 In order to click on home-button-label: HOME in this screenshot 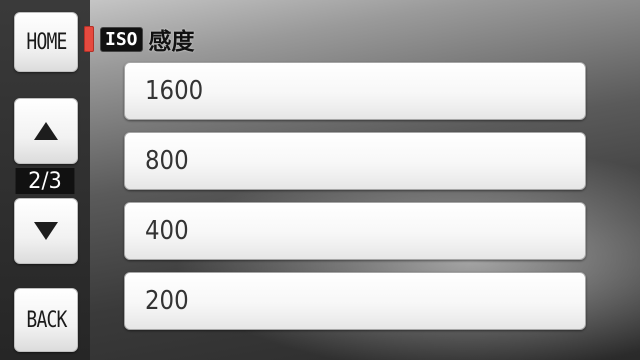, I will do `click(46, 42)`.